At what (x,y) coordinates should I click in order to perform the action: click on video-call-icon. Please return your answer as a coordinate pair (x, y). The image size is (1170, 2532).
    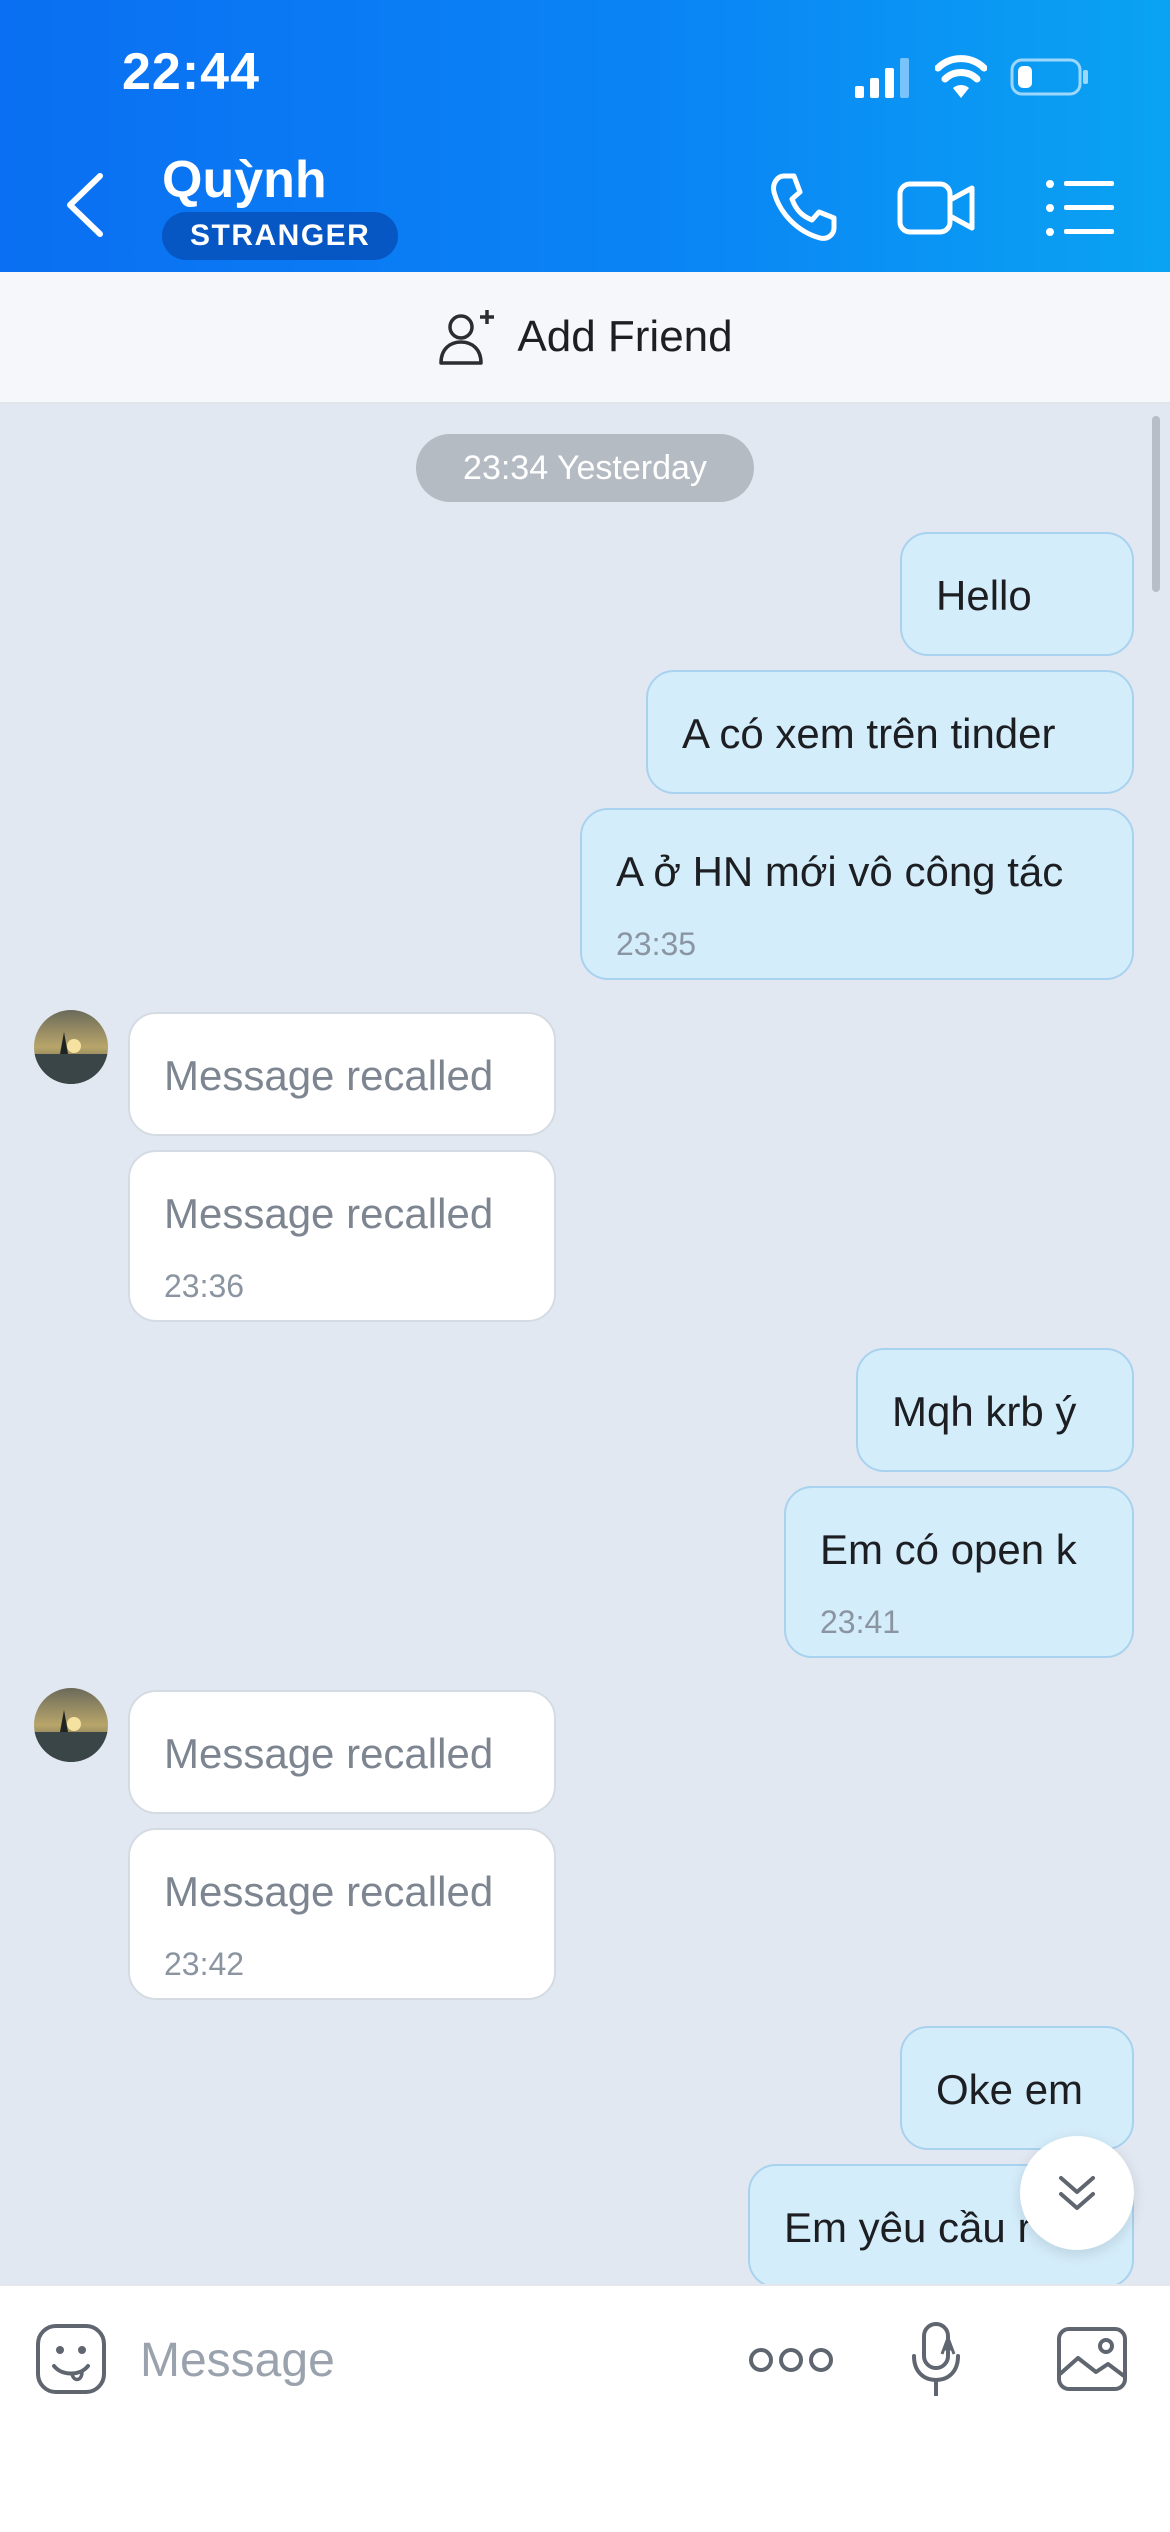
    Looking at the image, I should click on (936, 208).